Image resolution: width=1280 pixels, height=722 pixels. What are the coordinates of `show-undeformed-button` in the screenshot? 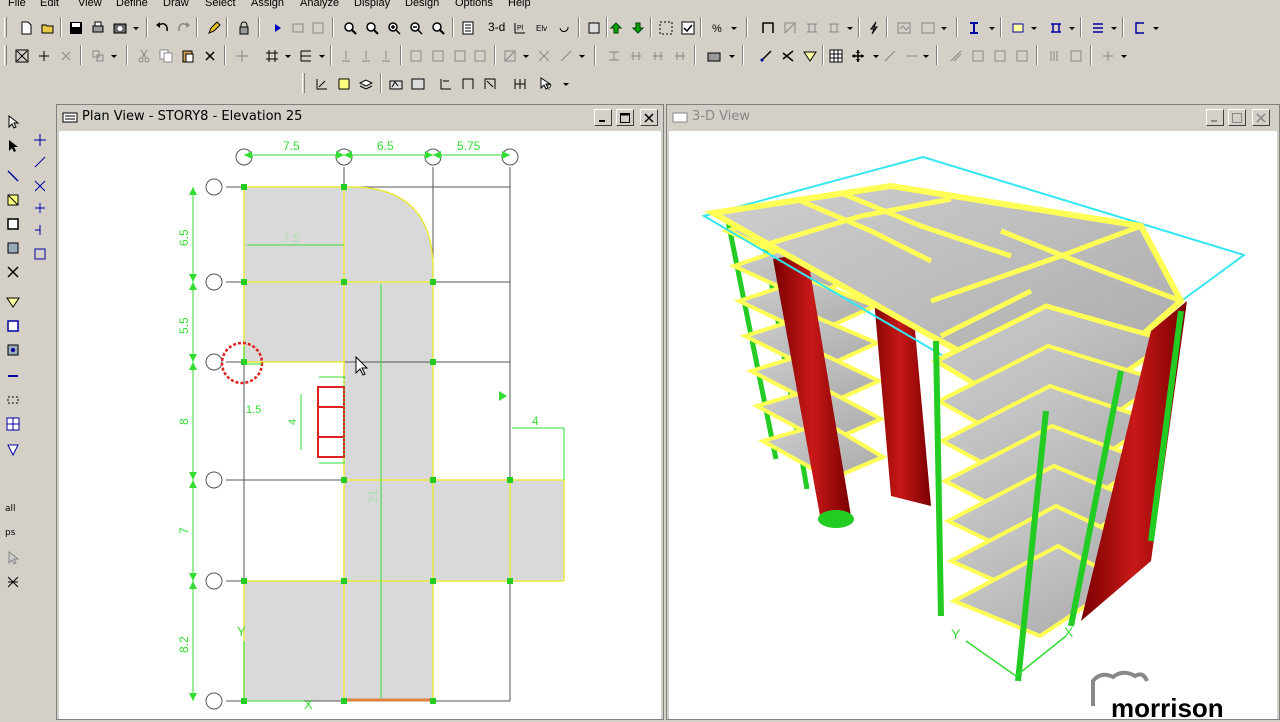 It's located at (713, 55).